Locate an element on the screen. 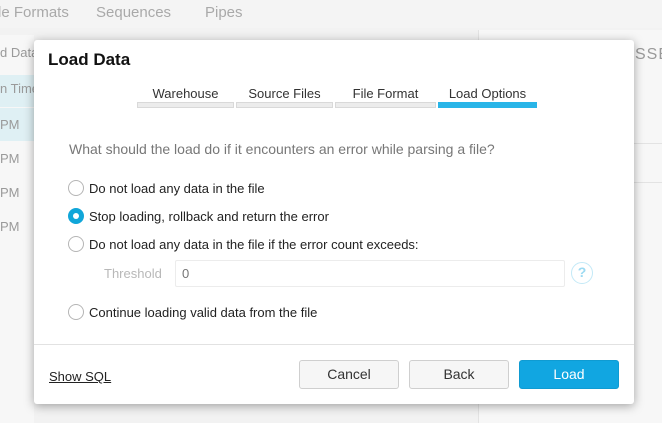 This screenshot has height=423, width=662. question-circle-icon: ? is located at coordinates (582, 273).